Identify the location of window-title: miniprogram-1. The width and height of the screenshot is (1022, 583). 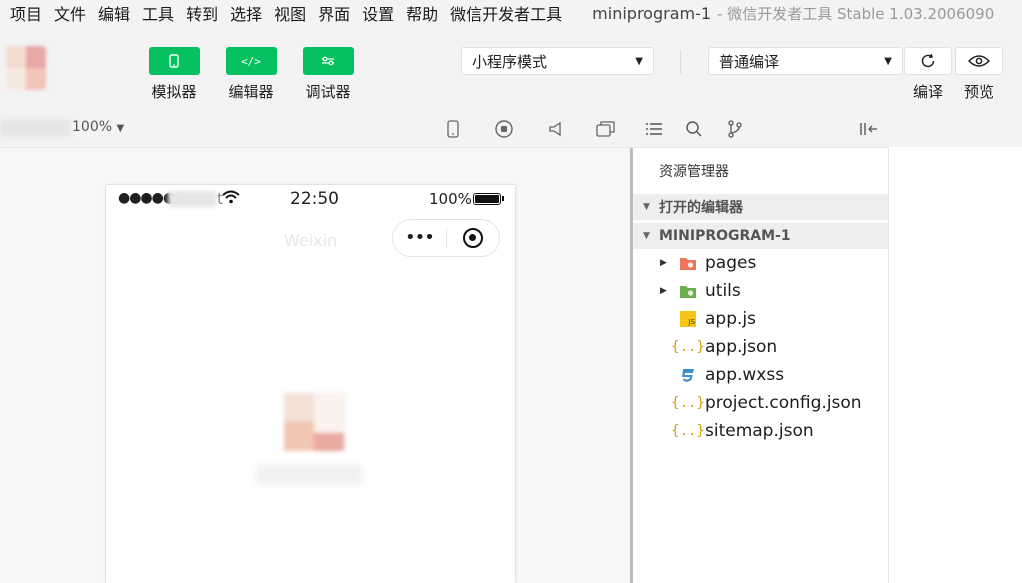
(652, 13).